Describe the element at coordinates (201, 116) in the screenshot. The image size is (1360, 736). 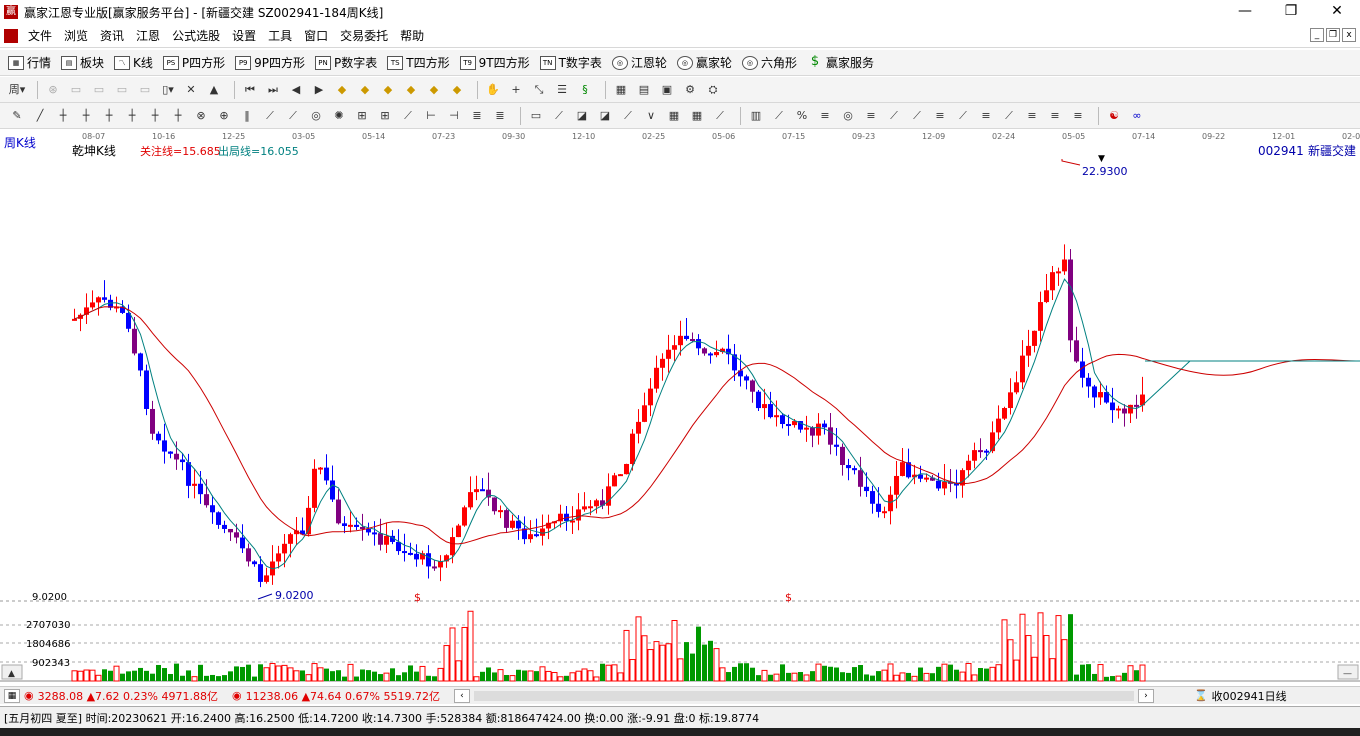
I see `tool-icon: ⊗` at that location.